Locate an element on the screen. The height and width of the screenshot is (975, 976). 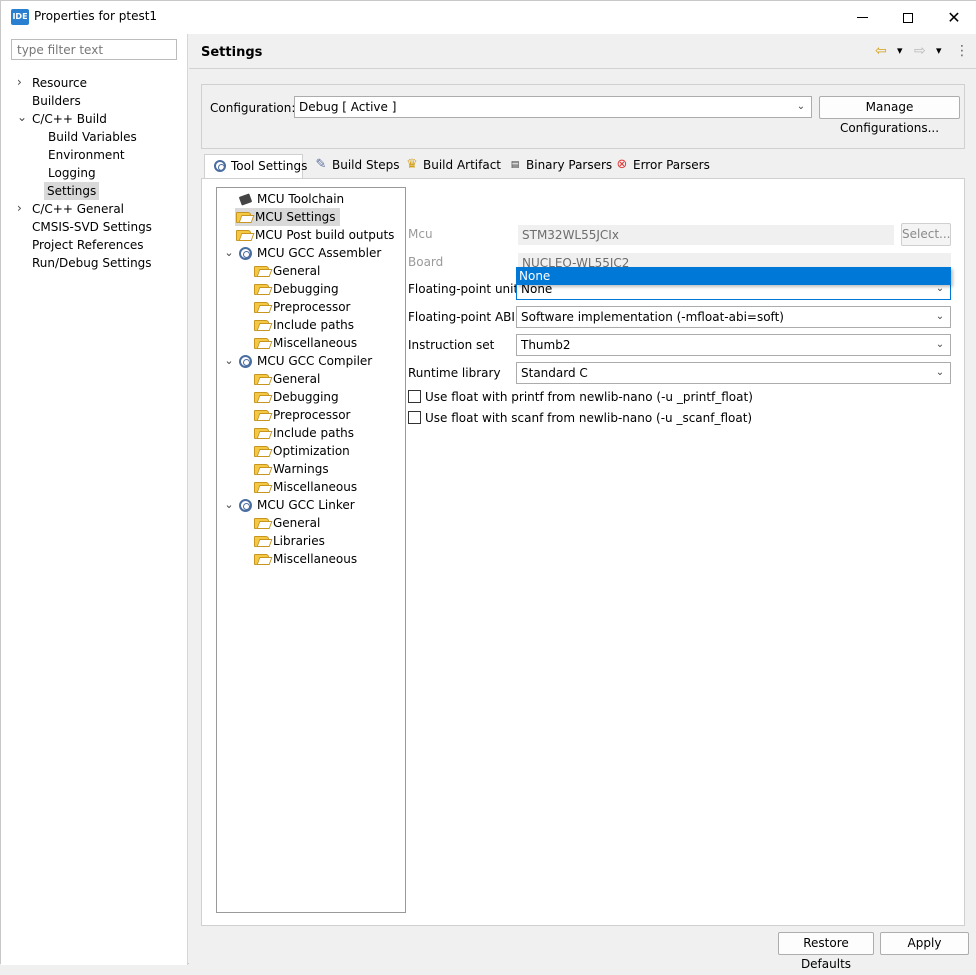
nav-item-resource: Resource is located at coordinates (59, 83).